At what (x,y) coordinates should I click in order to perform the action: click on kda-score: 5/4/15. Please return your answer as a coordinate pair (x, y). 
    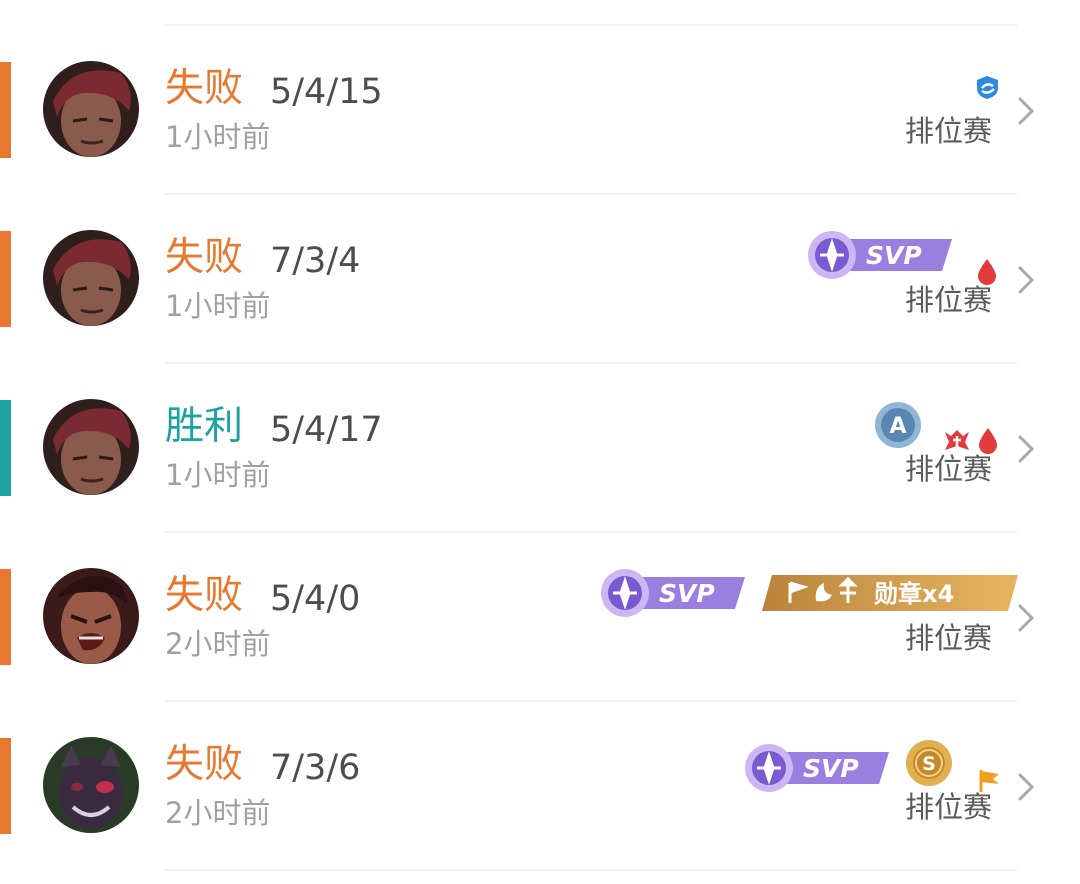
    Looking at the image, I should click on (326, 92).